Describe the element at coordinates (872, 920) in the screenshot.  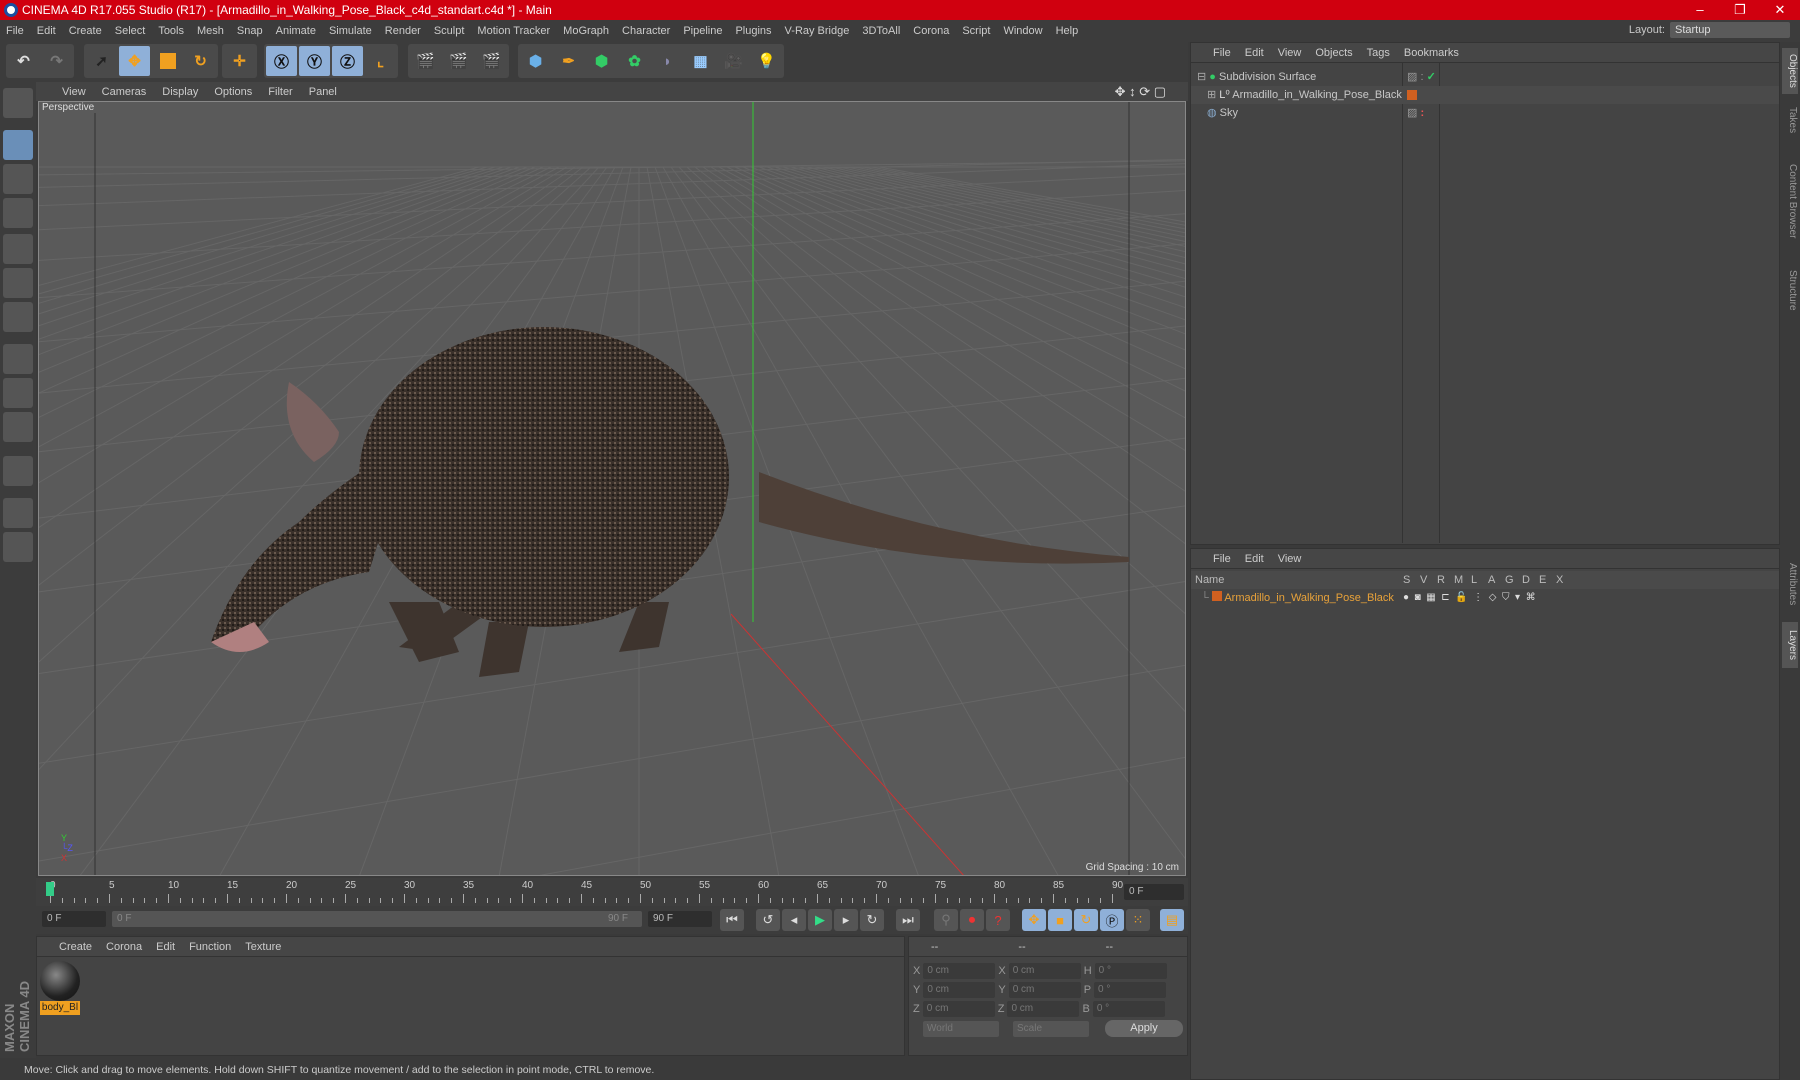
I see `next-key-icon: ↻` at that location.